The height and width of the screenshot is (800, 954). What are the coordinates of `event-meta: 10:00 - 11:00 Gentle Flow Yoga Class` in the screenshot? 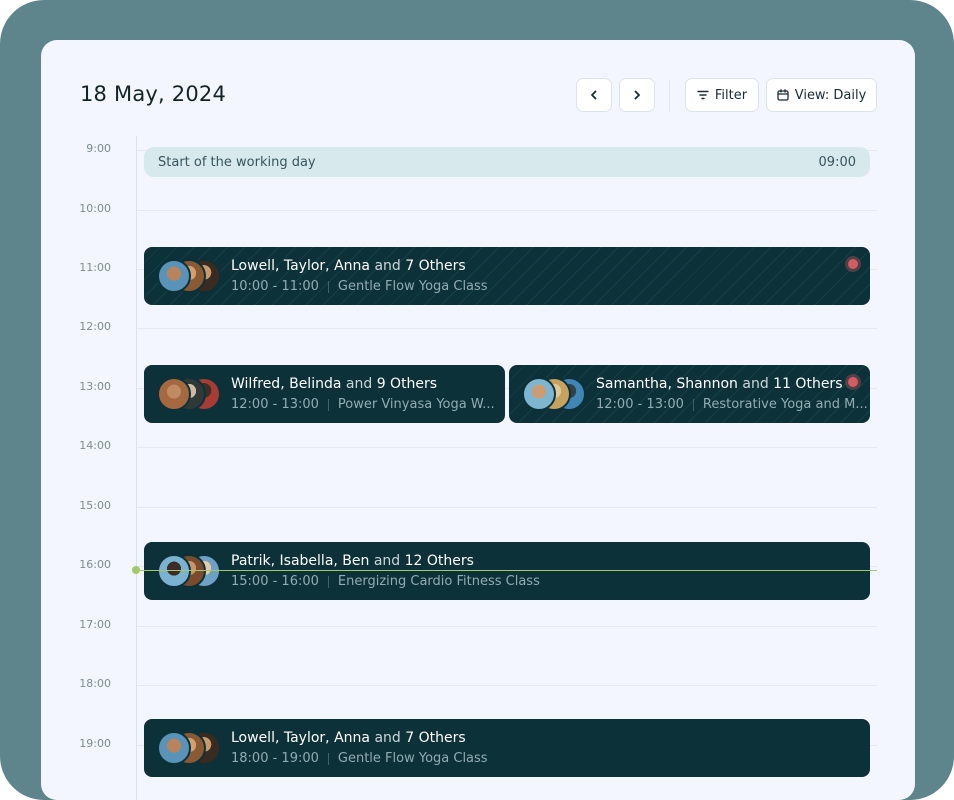 It's located at (359, 287).